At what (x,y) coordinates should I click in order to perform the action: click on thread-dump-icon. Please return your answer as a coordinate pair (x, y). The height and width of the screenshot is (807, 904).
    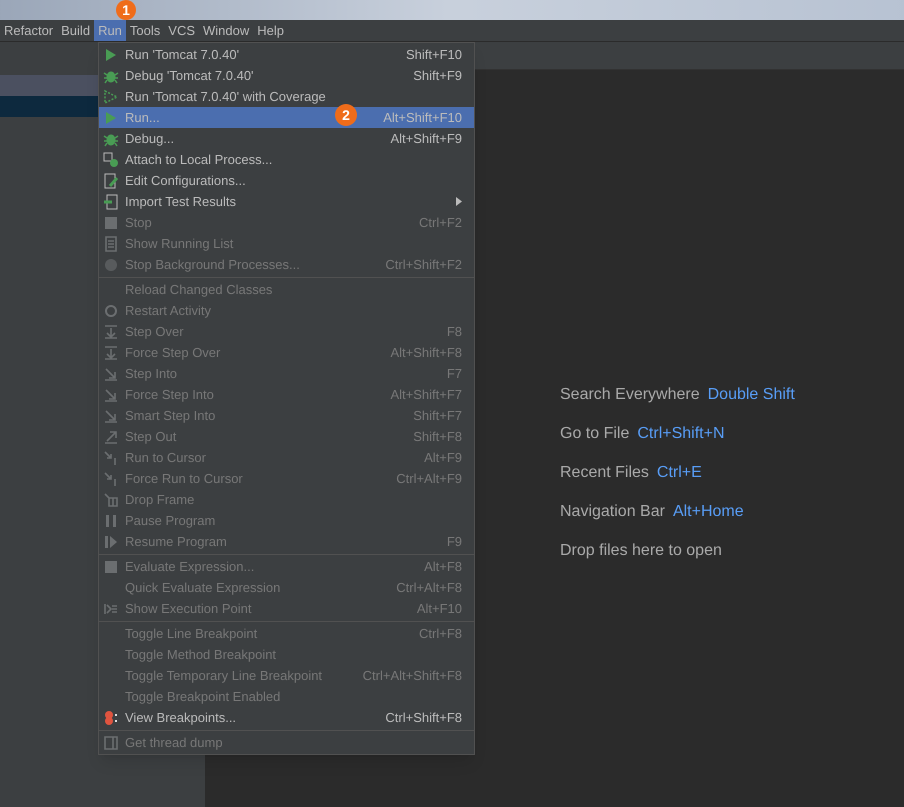
    Looking at the image, I should click on (111, 742).